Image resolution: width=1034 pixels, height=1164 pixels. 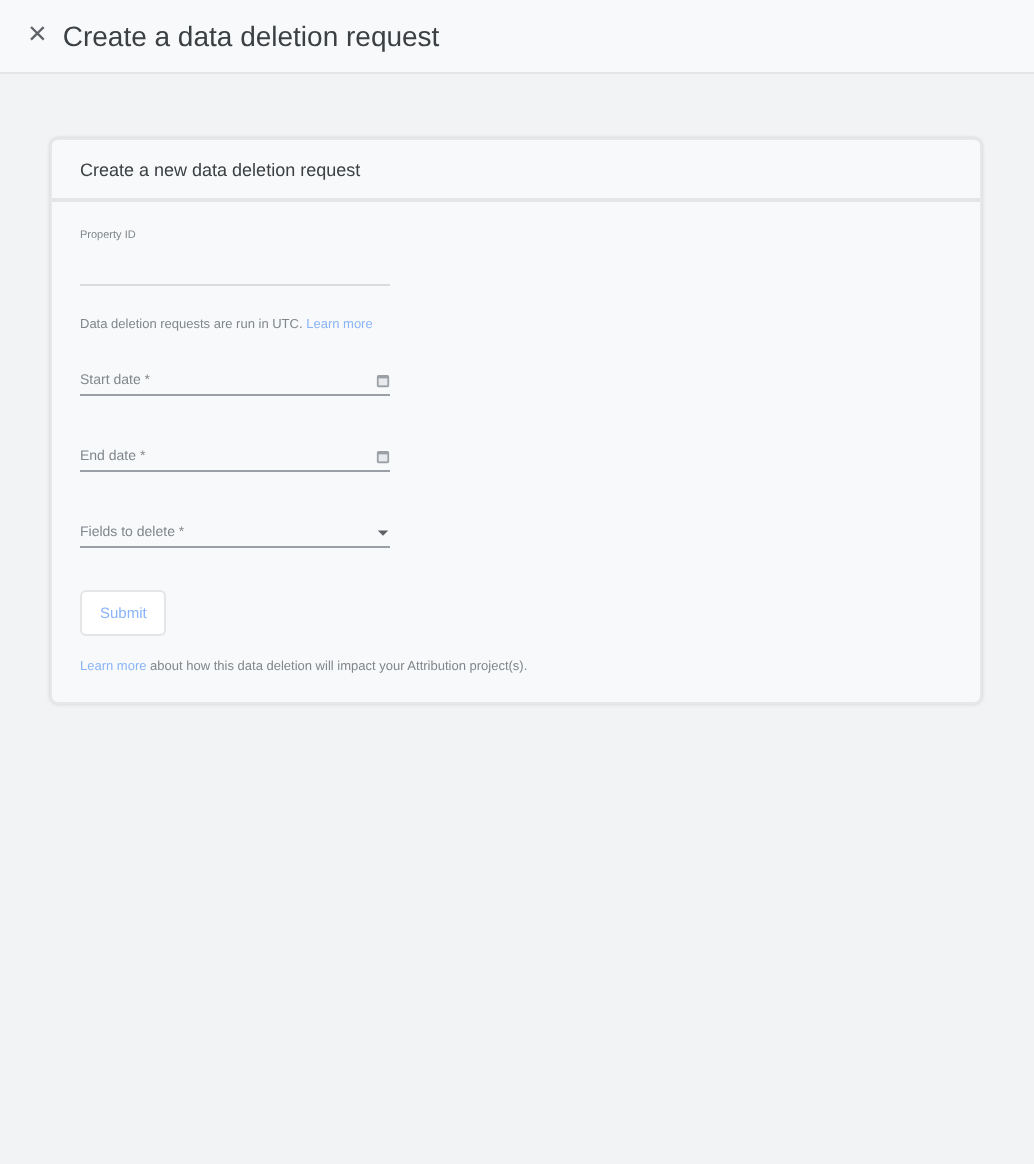 I want to click on dropdown-arrow-icon, so click(x=383, y=533).